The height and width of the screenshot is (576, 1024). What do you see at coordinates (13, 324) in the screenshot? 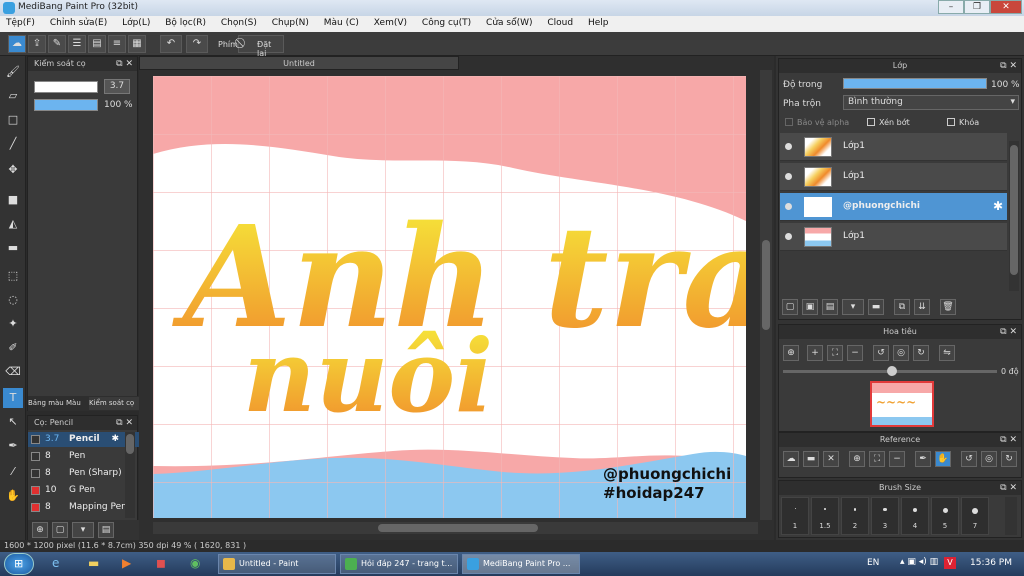
I see `magic-wand-icon: ✦` at bounding box center [13, 324].